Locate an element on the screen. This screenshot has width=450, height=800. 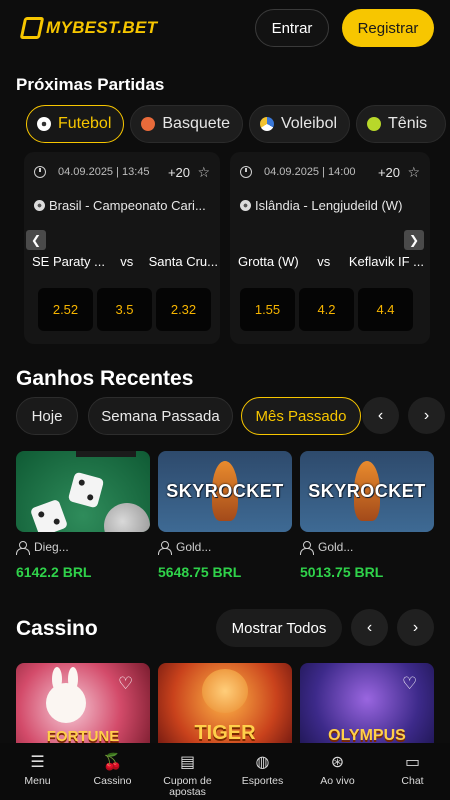
tab-basketball: Basquete is located at coordinates (186, 124).